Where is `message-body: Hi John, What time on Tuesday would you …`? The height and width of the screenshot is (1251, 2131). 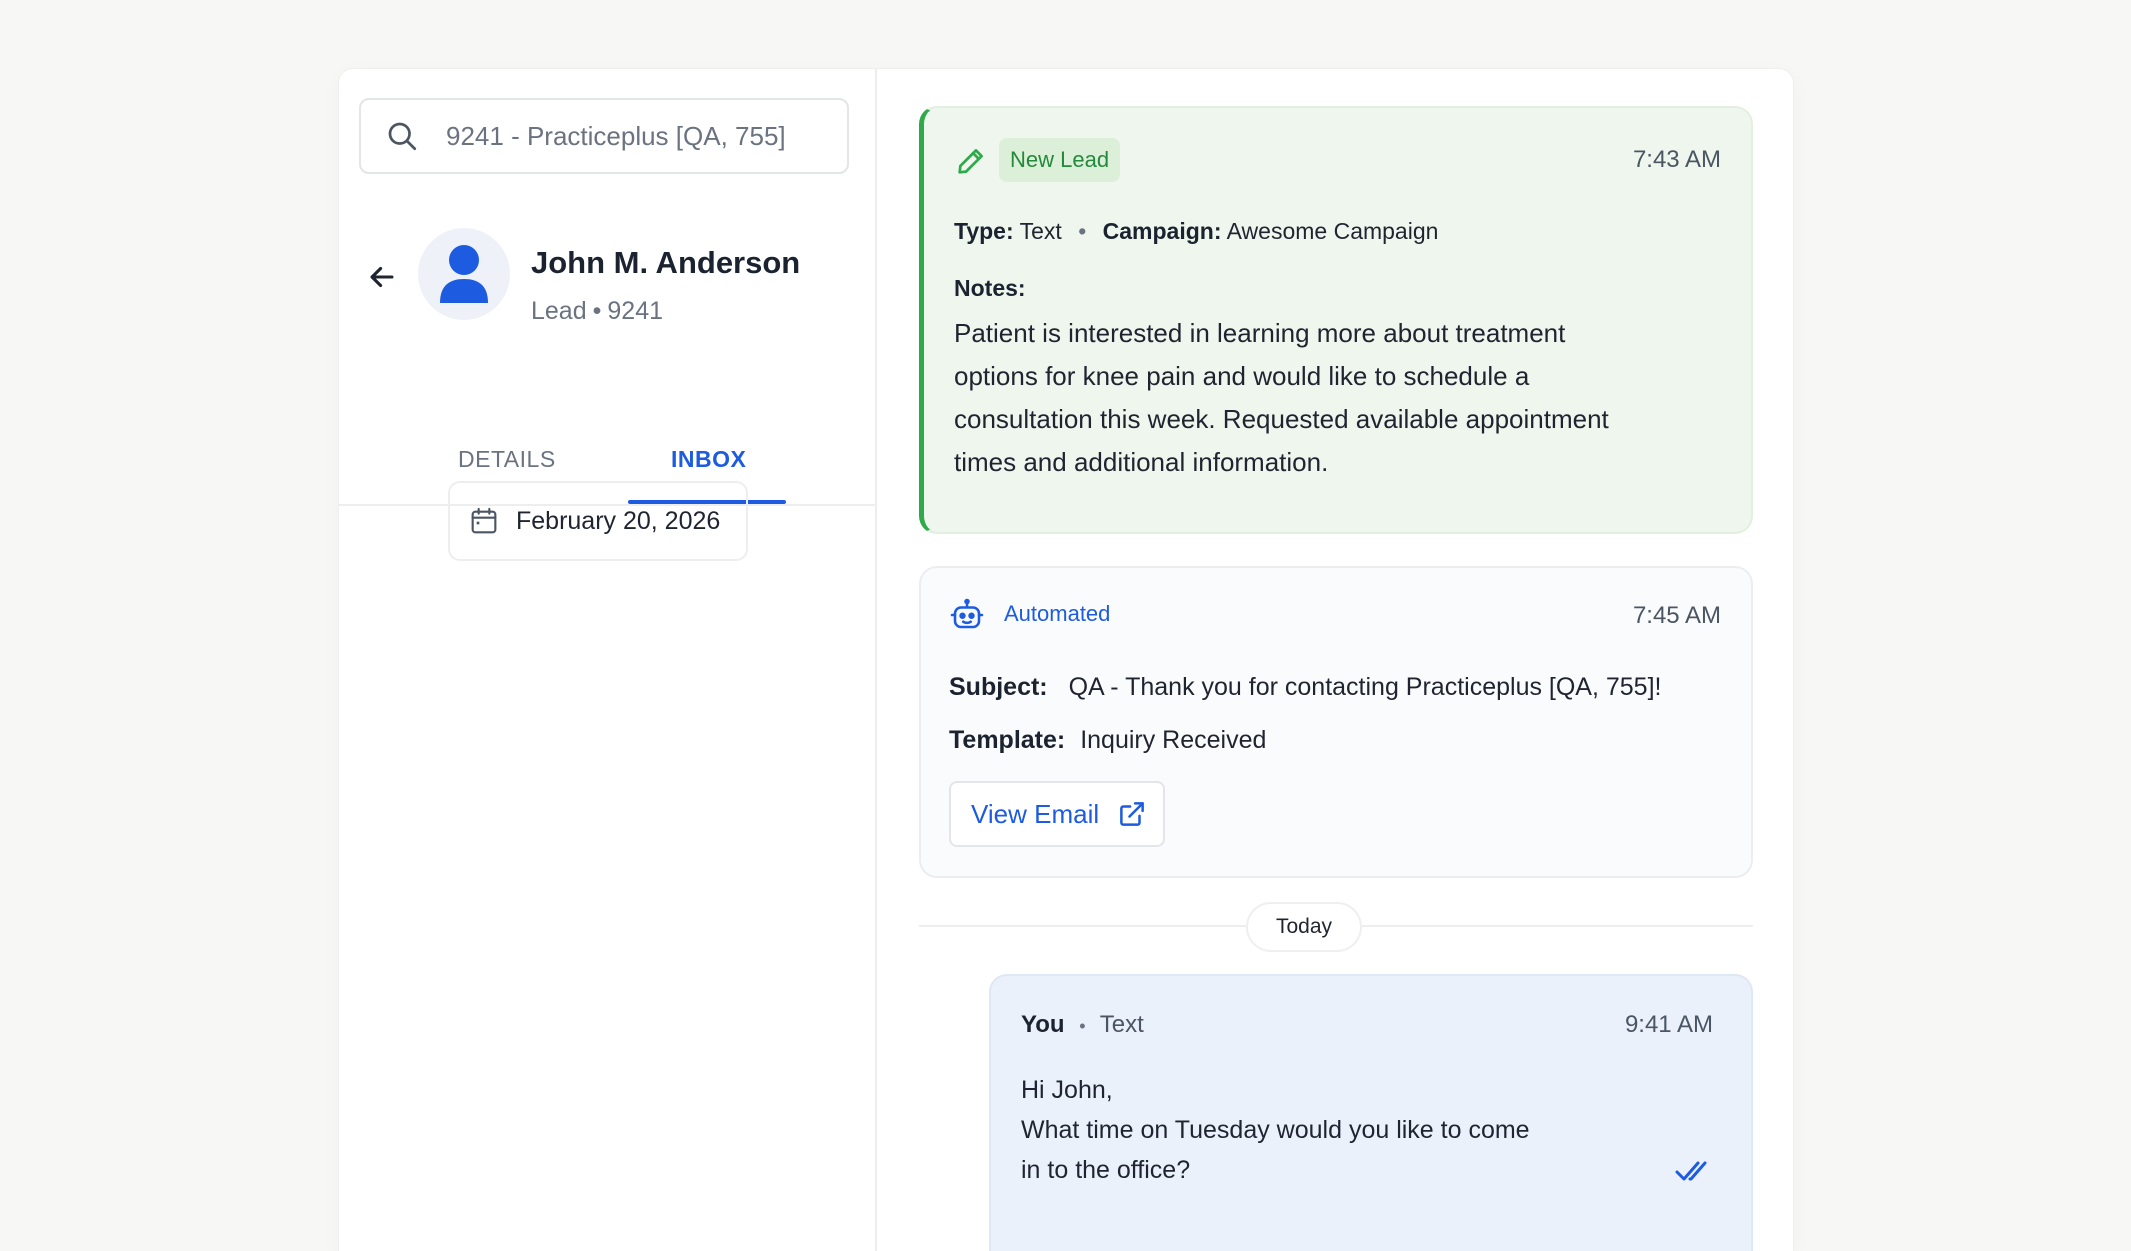
message-body: Hi John, What time on Tuesday would you … is located at coordinates (1275, 1130).